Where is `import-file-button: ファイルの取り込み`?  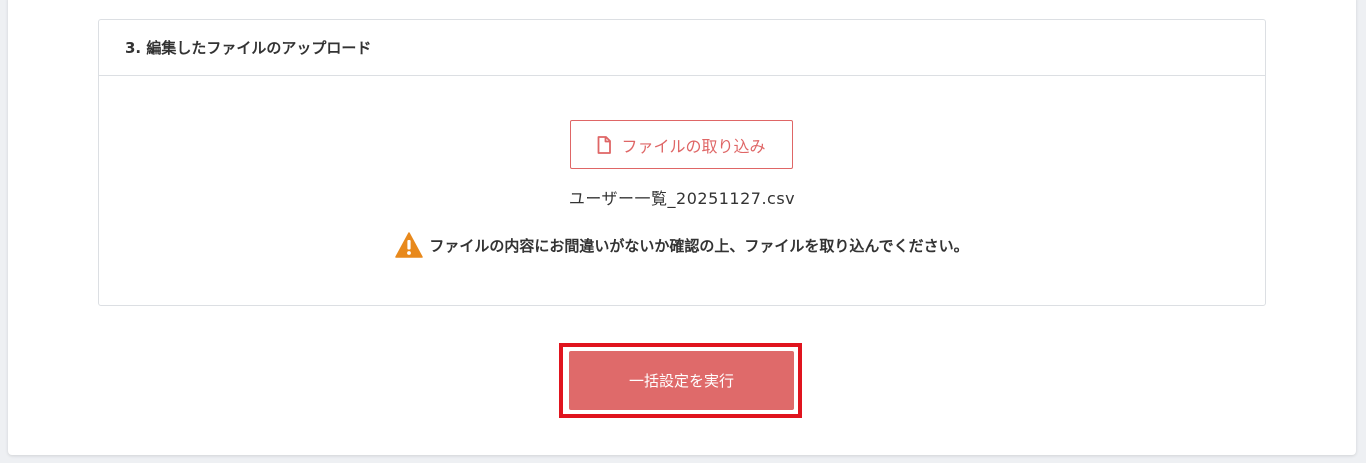 import-file-button: ファイルの取り込み is located at coordinates (681, 144).